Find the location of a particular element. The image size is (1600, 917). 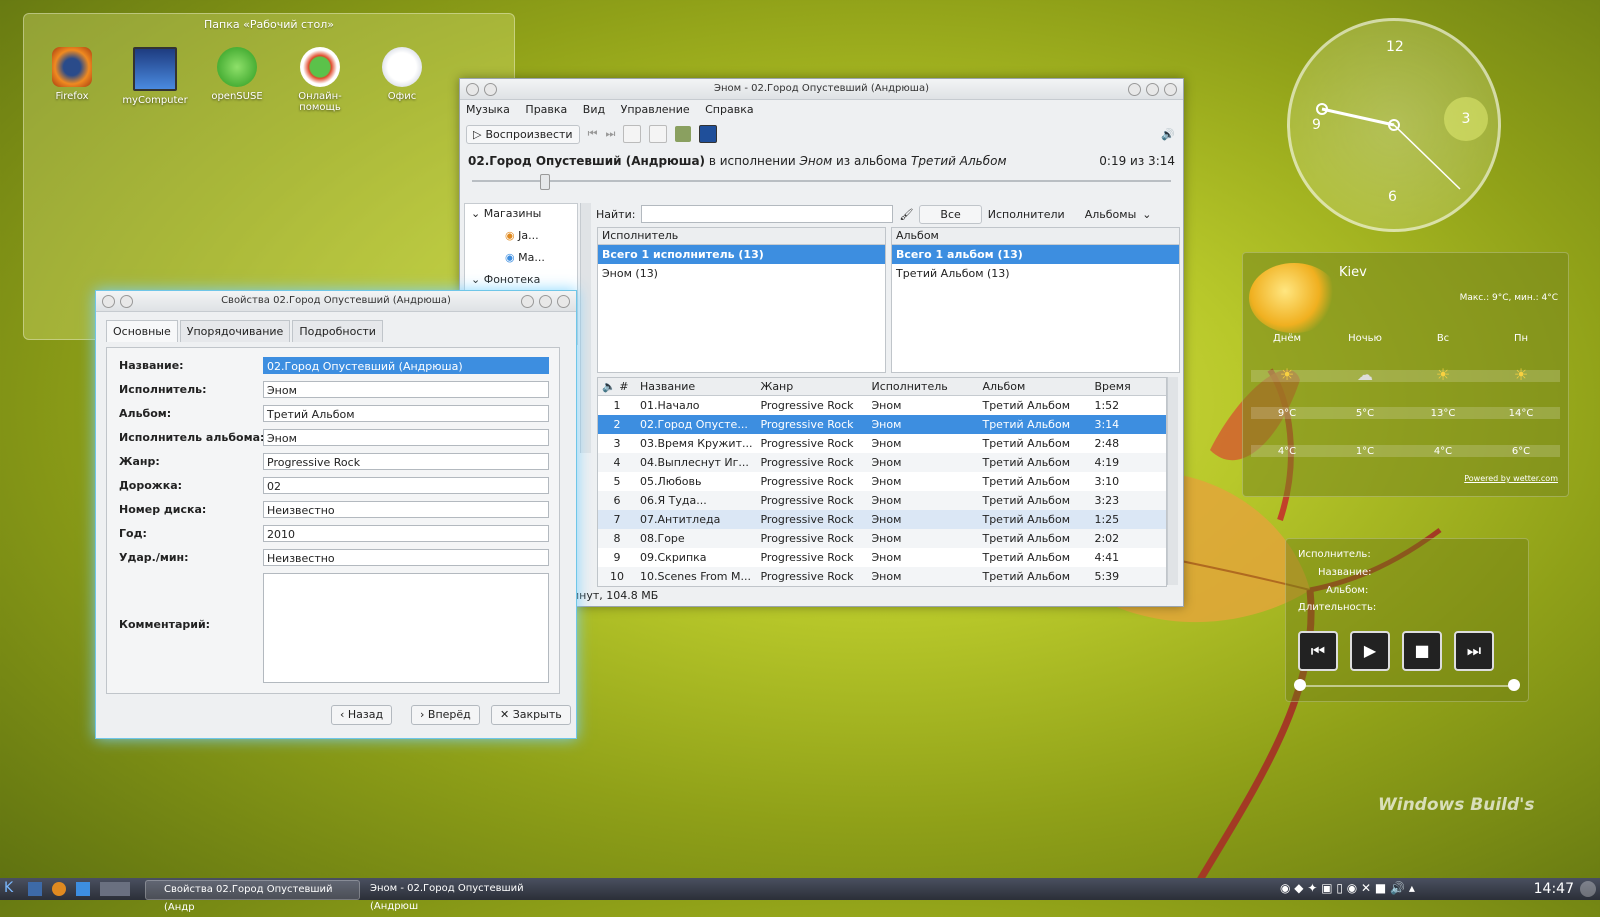

menu-help: Справка is located at coordinates (729, 109).